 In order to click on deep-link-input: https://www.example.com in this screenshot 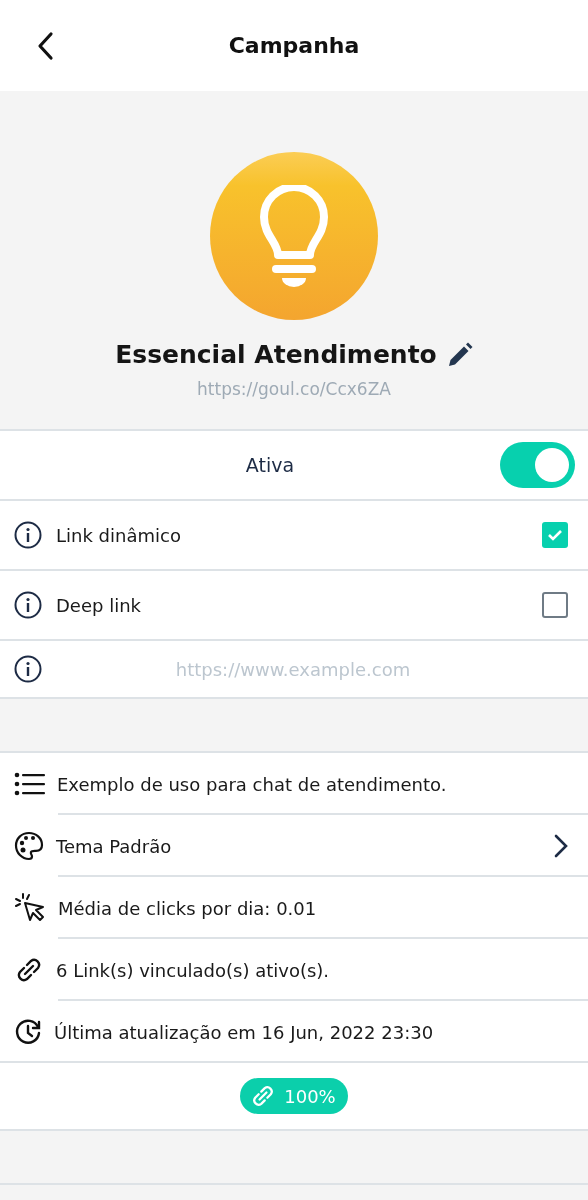, I will do `click(312, 669)`.